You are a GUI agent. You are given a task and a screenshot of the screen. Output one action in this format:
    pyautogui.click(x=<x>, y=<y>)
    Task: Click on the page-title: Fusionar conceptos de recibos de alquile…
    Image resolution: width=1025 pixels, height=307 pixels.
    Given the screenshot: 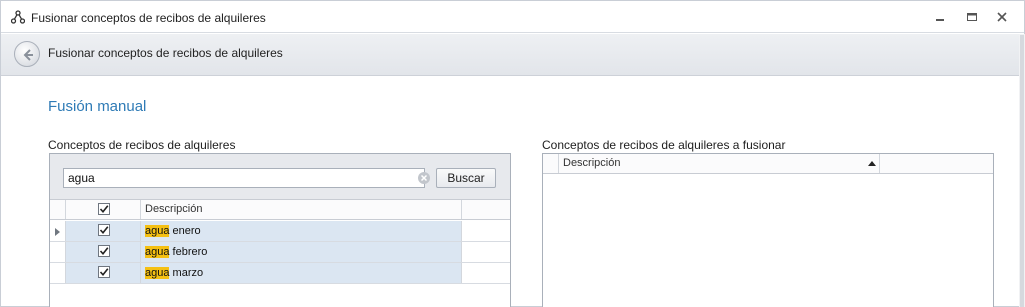 What is the action you would take?
    pyautogui.click(x=165, y=53)
    